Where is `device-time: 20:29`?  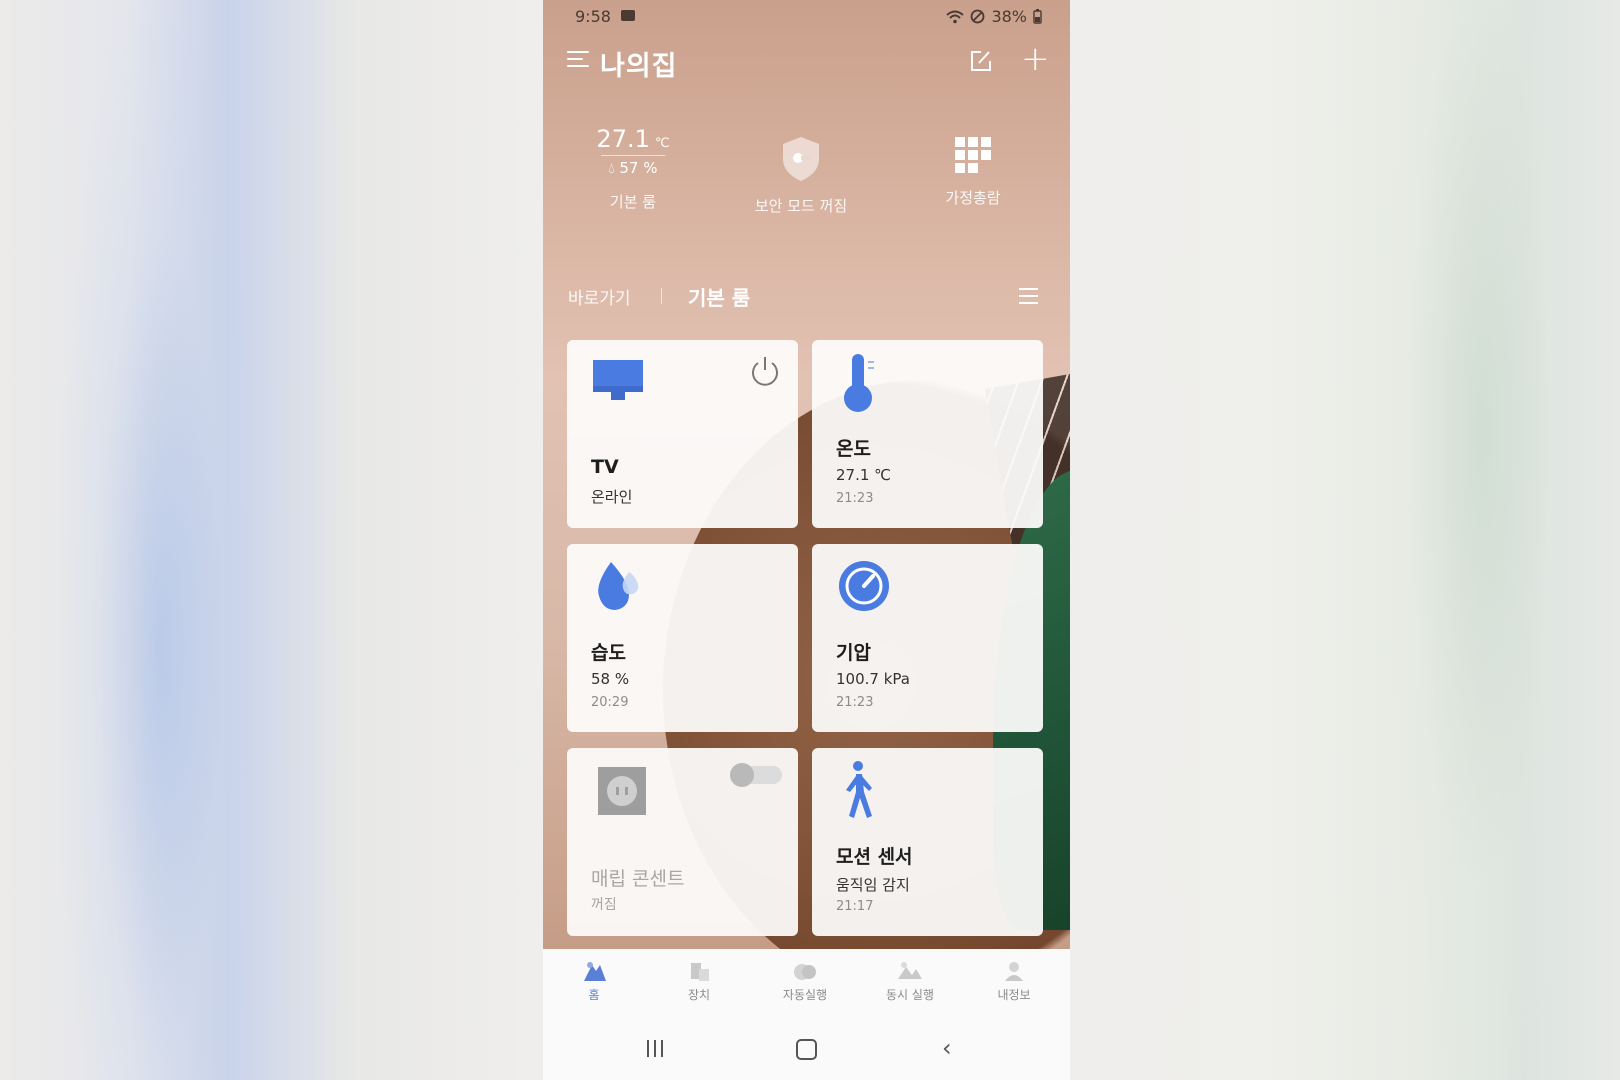 device-time: 20:29 is located at coordinates (610, 702).